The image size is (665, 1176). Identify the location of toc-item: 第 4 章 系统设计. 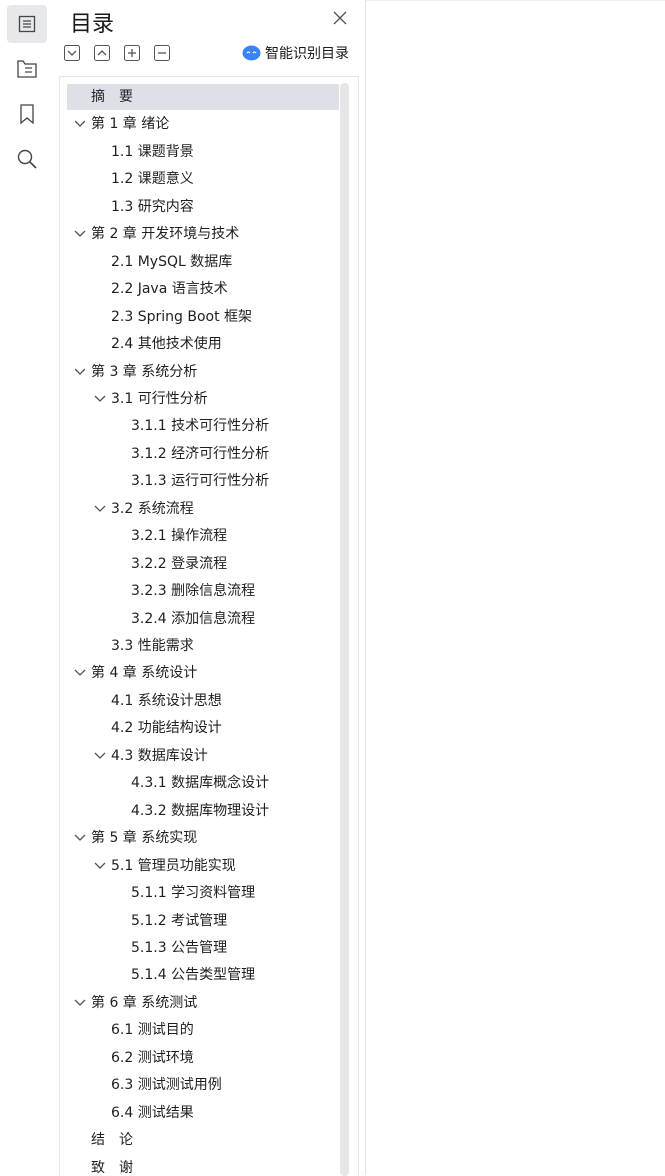
(197, 673).